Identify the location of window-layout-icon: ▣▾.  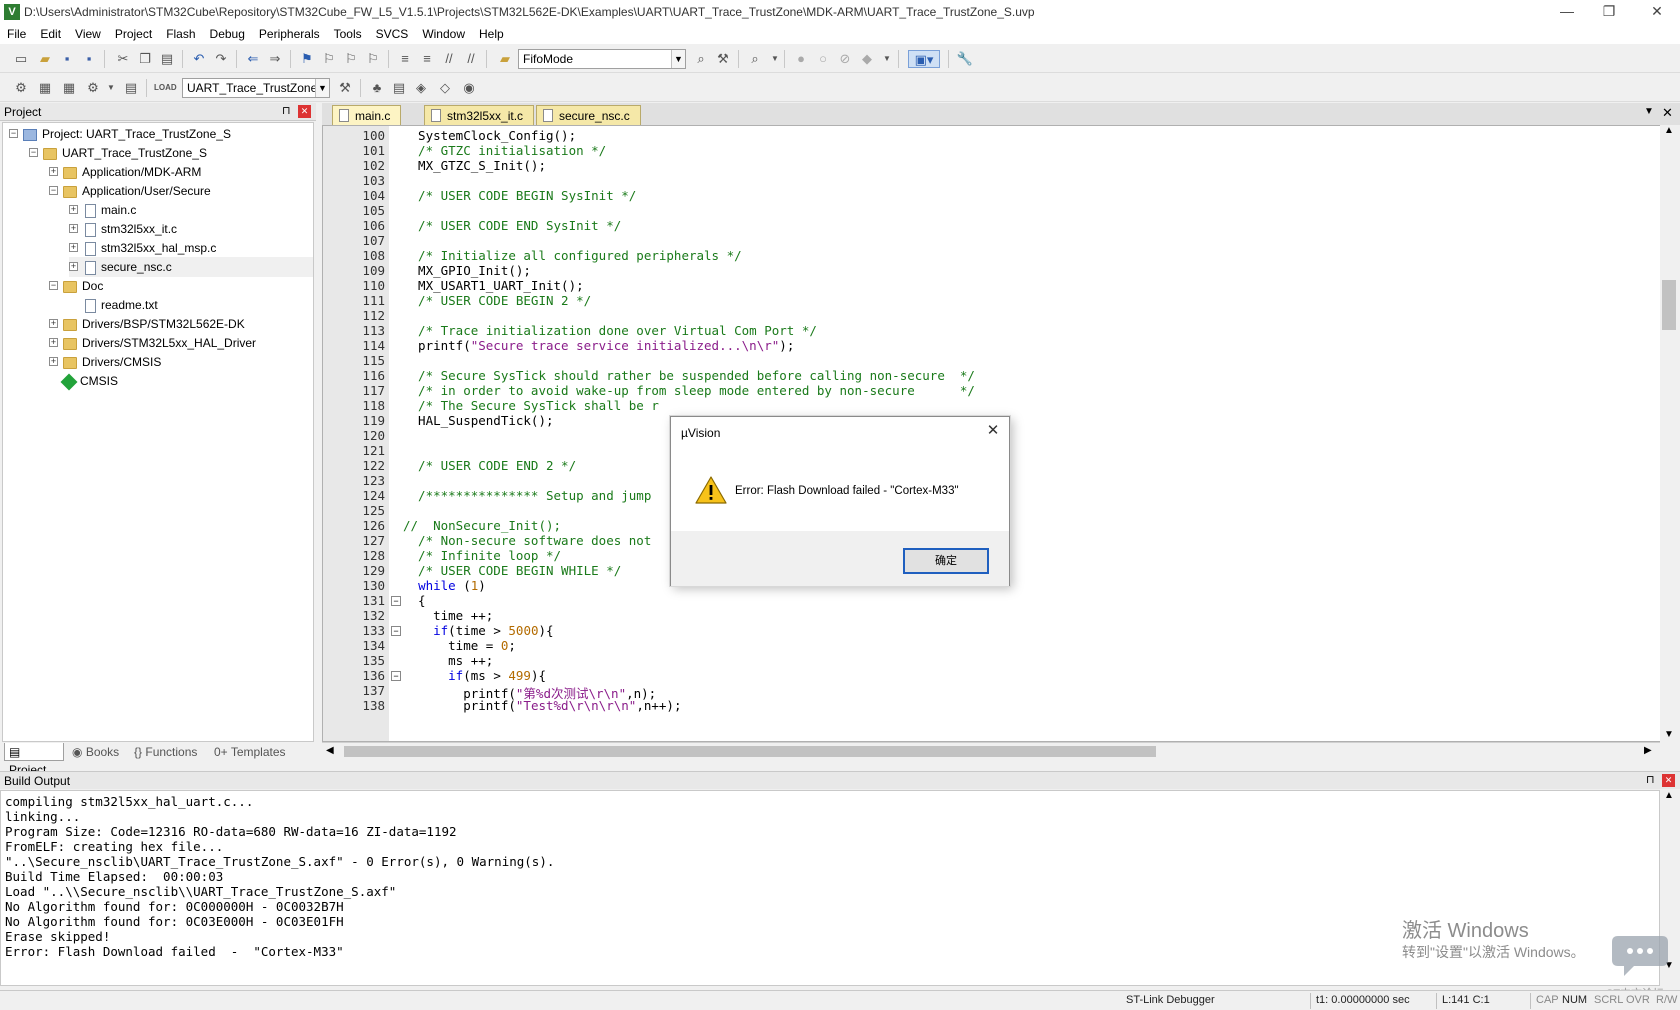
(924, 59).